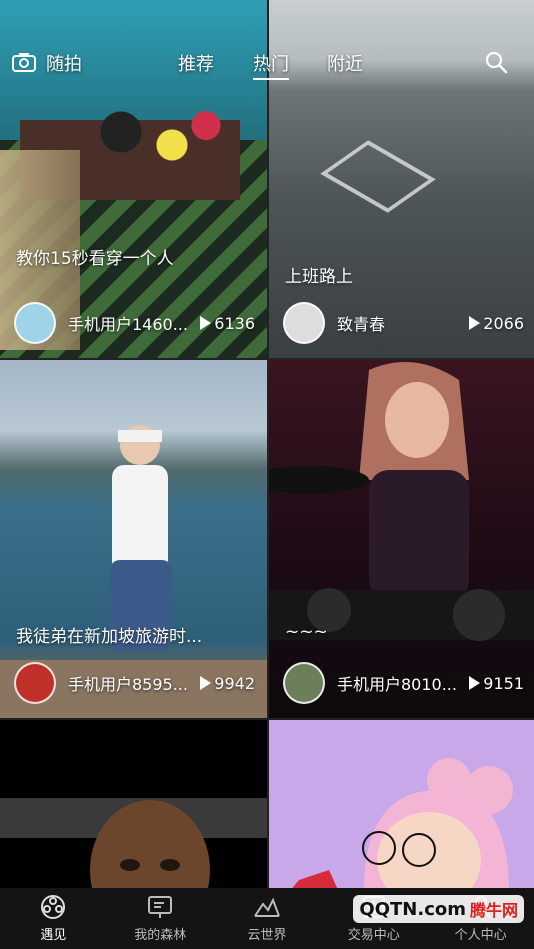 The height and width of the screenshot is (949, 534). Describe the element at coordinates (400, 323) in the screenshot. I see `author-name: 致青春` at that location.